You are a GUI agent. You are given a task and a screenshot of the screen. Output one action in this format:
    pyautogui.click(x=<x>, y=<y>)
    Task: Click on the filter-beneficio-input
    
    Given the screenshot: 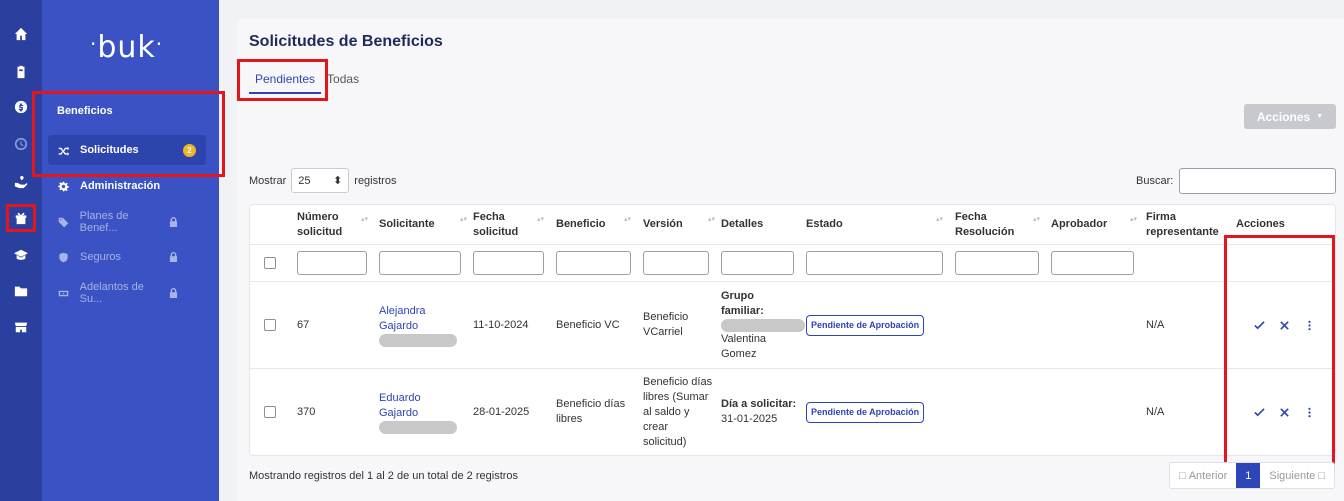 What is the action you would take?
    pyautogui.click(x=593, y=263)
    